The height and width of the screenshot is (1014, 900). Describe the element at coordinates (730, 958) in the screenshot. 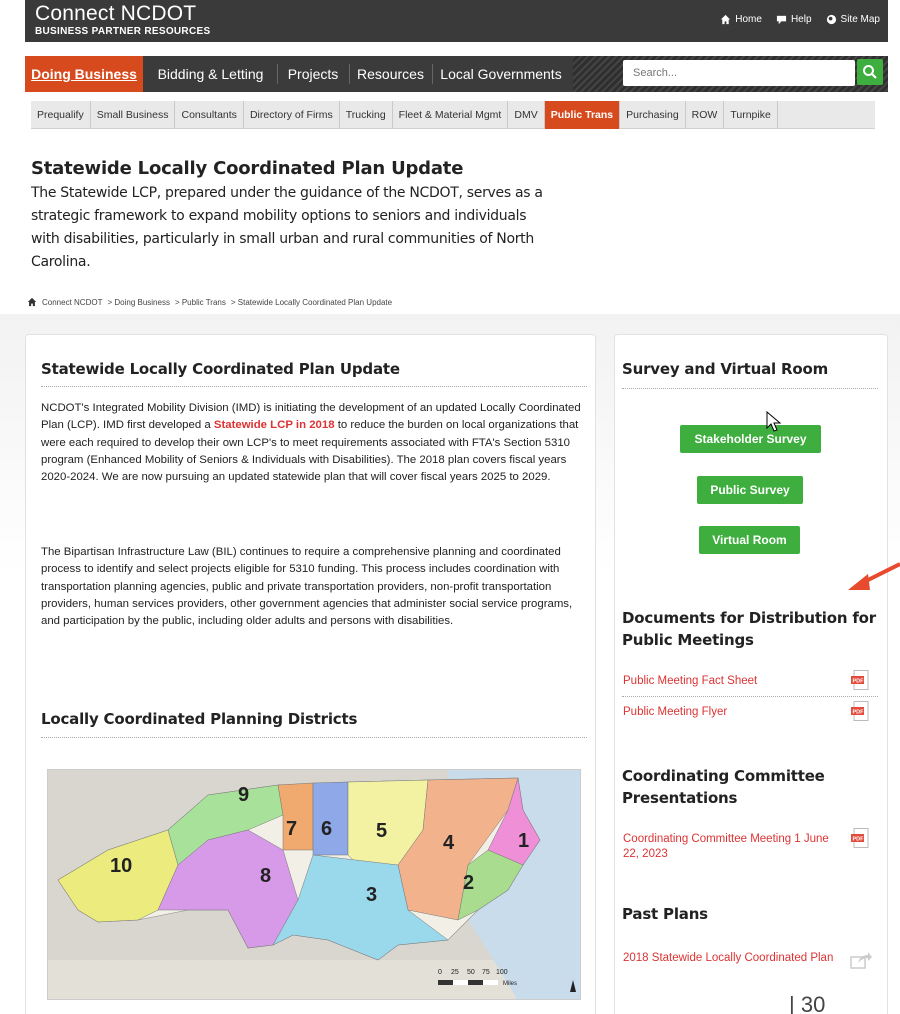

I see `past-plan-link: 2018 Statewide Locally Coordinated Plan` at that location.